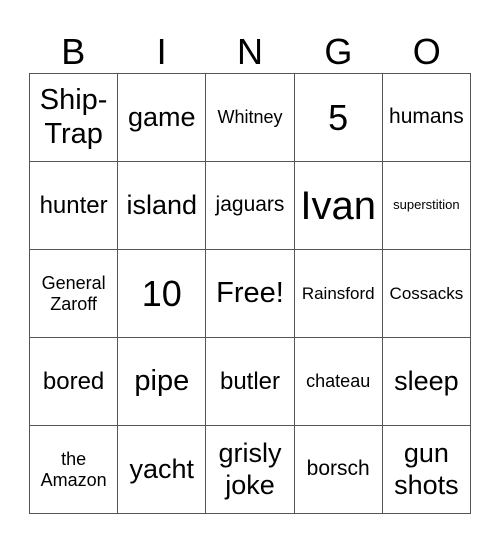 The image size is (500, 544). Describe the element at coordinates (74, 470) in the screenshot. I see `bingo-cell: the Amazon` at that location.